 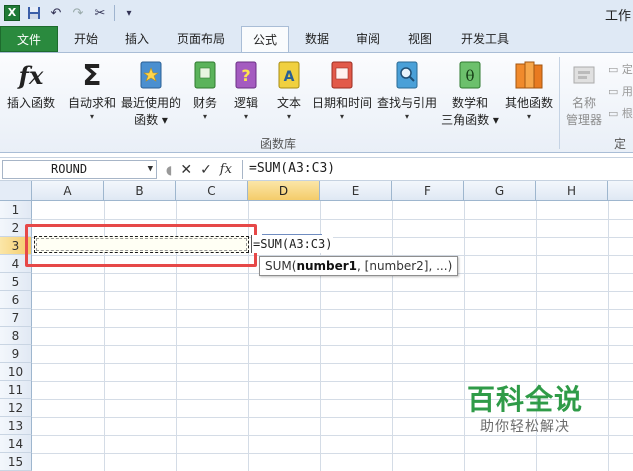 What do you see at coordinates (12, 13) in the screenshot?
I see `excel-logo-icon: X` at bounding box center [12, 13].